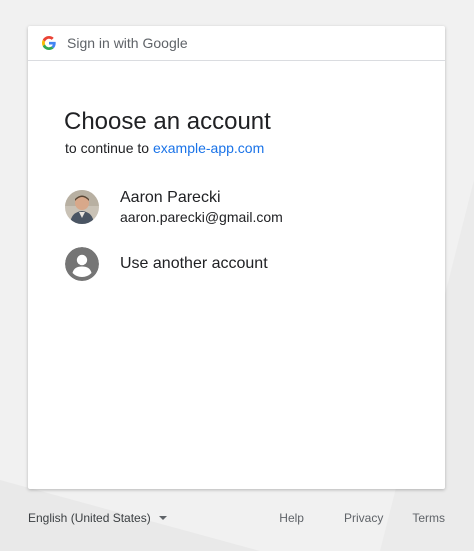 Image resolution: width=474 pixels, height=551 pixels. I want to click on chevron-down-icon, so click(162, 518).